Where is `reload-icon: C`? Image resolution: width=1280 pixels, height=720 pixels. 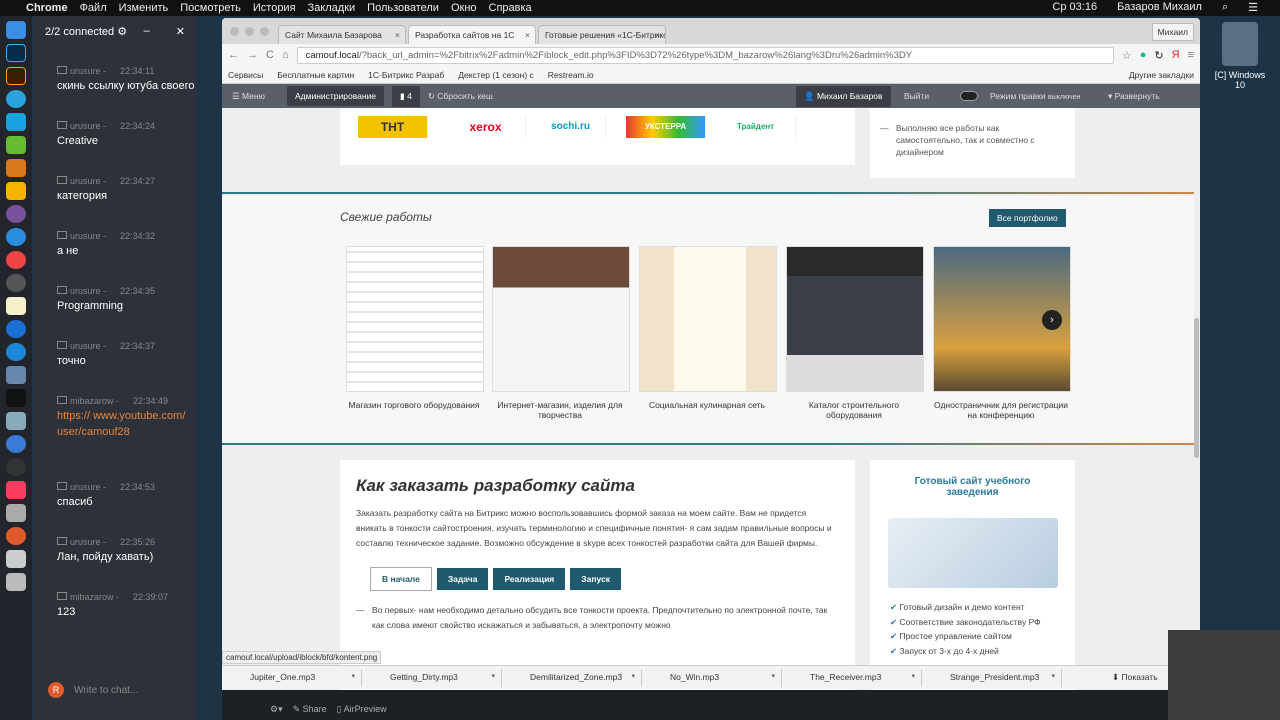
reload-icon: C is located at coordinates (270, 55).